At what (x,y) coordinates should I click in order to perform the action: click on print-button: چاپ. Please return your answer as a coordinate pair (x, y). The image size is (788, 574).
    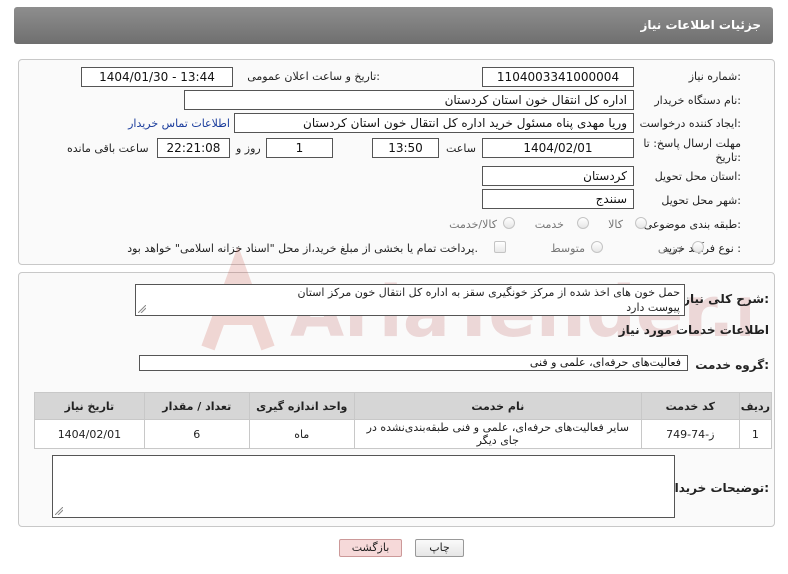
    Looking at the image, I should click on (439, 548).